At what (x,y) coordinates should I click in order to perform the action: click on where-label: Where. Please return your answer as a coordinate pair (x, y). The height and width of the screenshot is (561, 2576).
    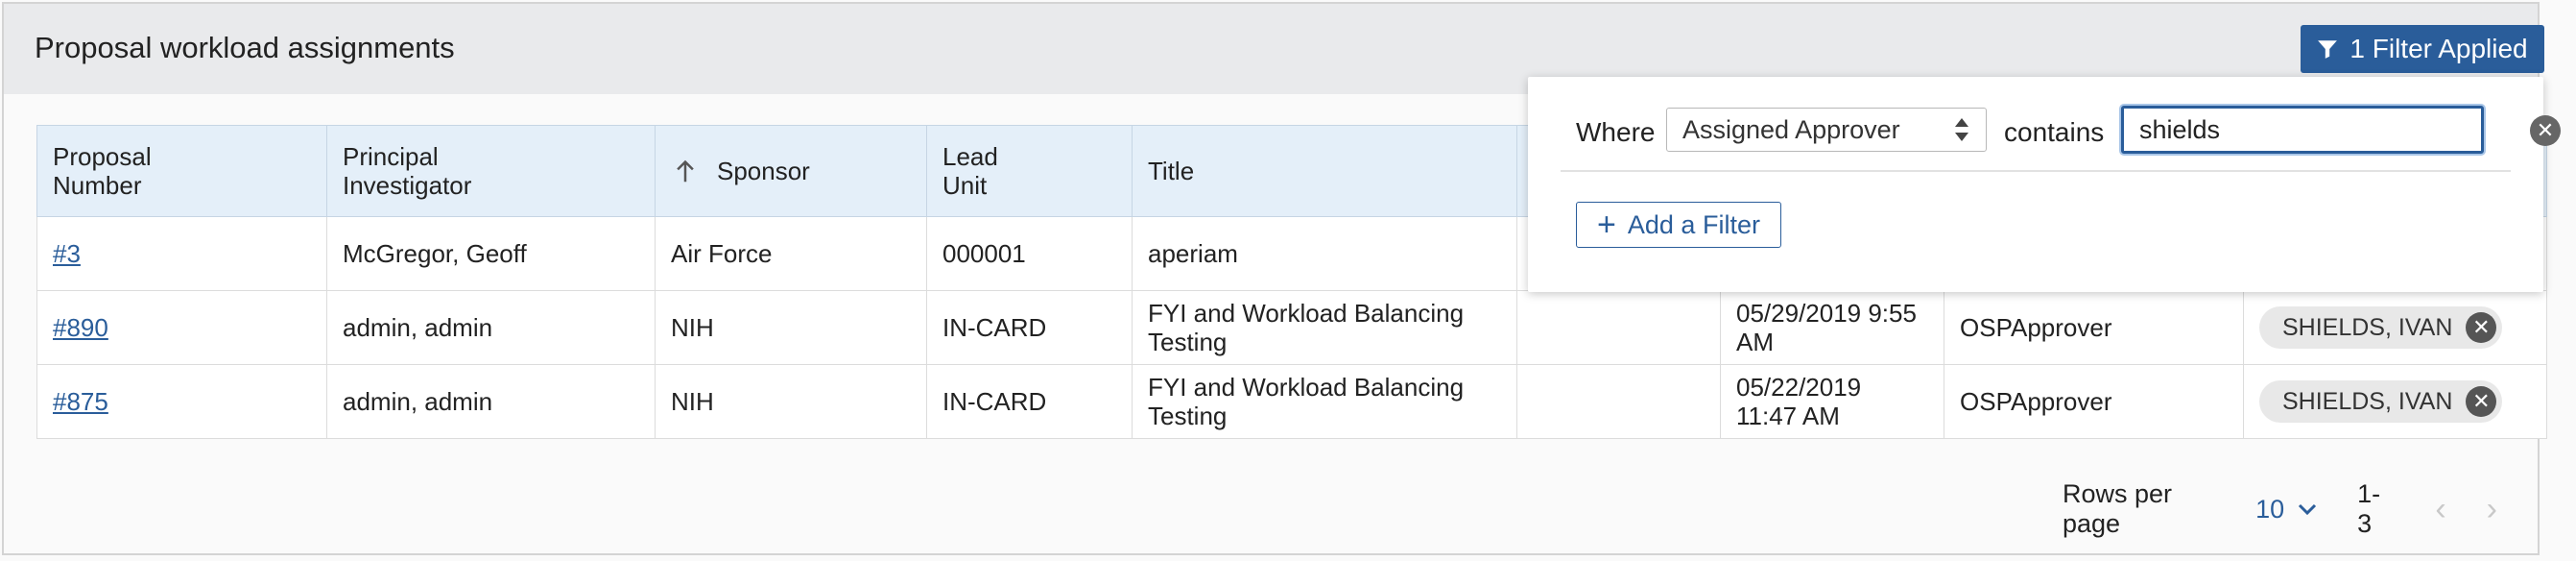
    Looking at the image, I should click on (1616, 132).